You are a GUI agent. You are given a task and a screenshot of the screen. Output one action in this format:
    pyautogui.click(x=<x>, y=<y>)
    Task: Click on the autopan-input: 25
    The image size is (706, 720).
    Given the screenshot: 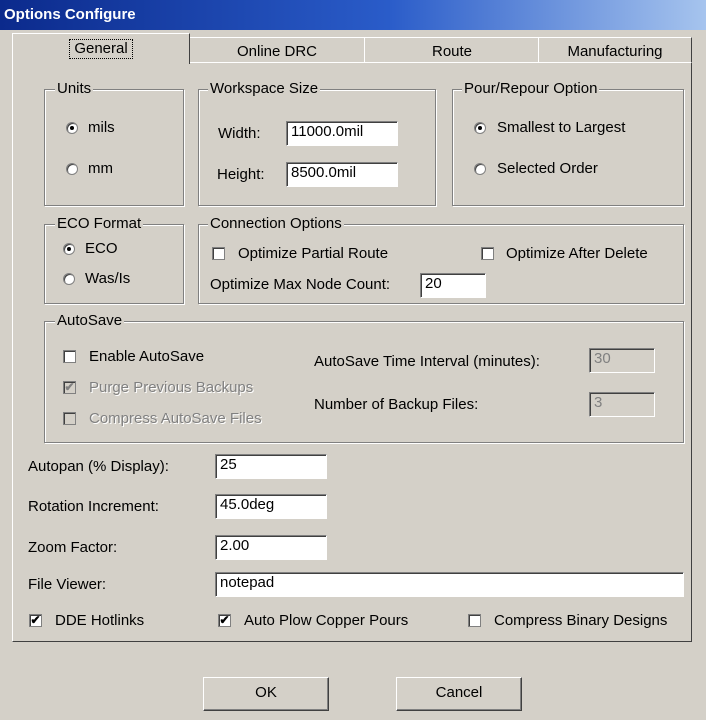 What is the action you would take?
    pyautogui.click(x=271, y=466)
    